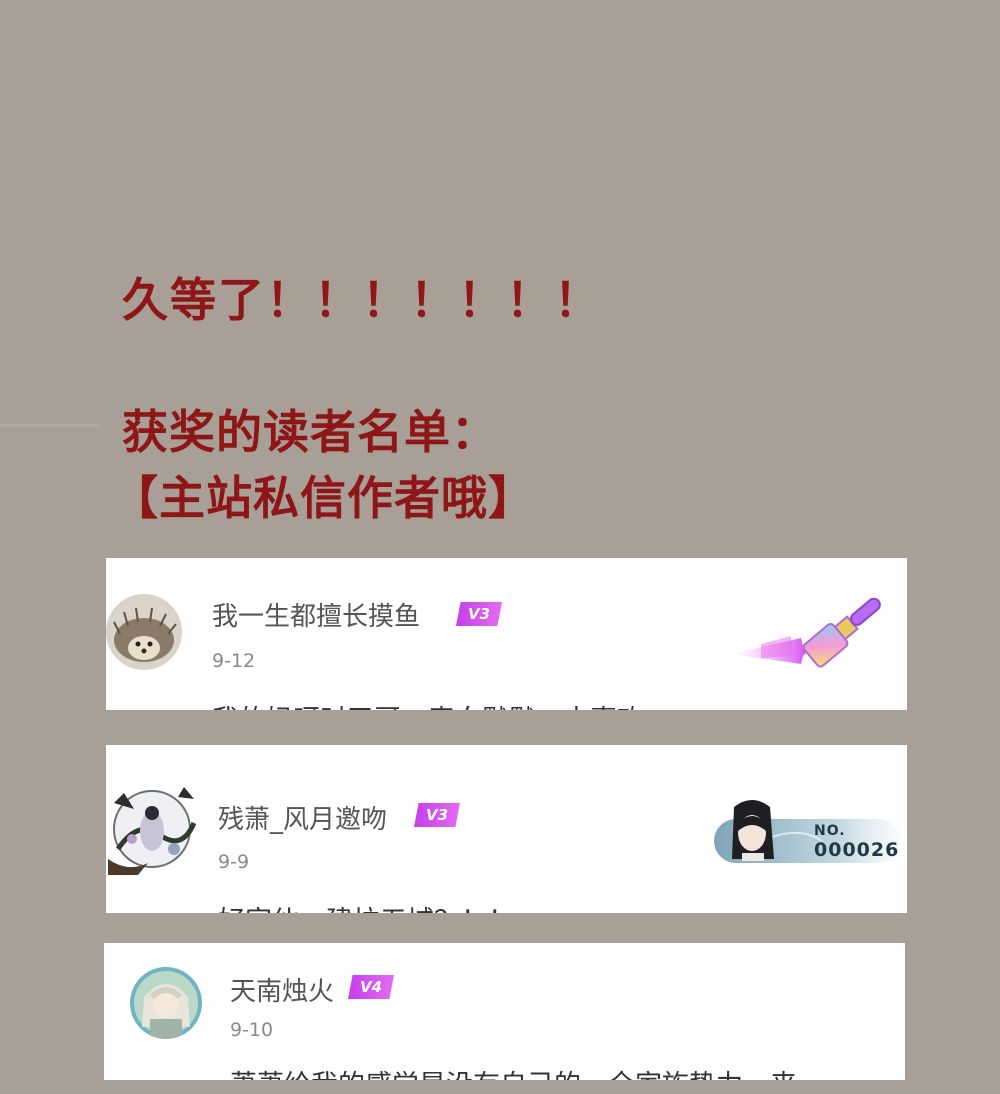 This screenshot has height=1094, width=1000. I want to click on hedgehog-avatar-icon, so click(144, 632).